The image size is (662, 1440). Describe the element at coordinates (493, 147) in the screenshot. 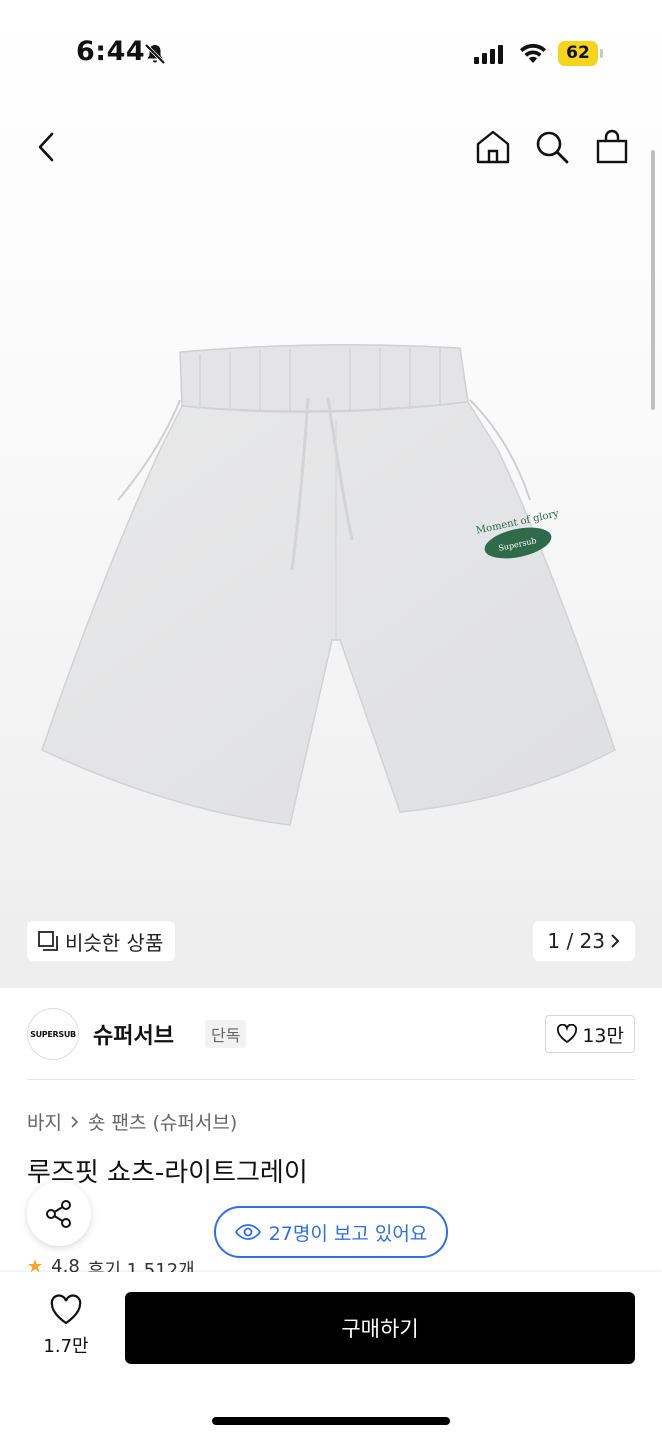

I see `home-icon` at that location.